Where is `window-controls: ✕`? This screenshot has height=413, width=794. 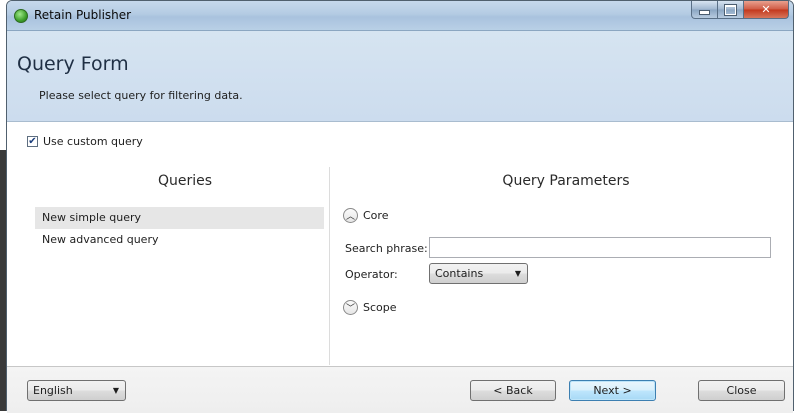 window-controls: ✕ is located at coordinates (740, 11).